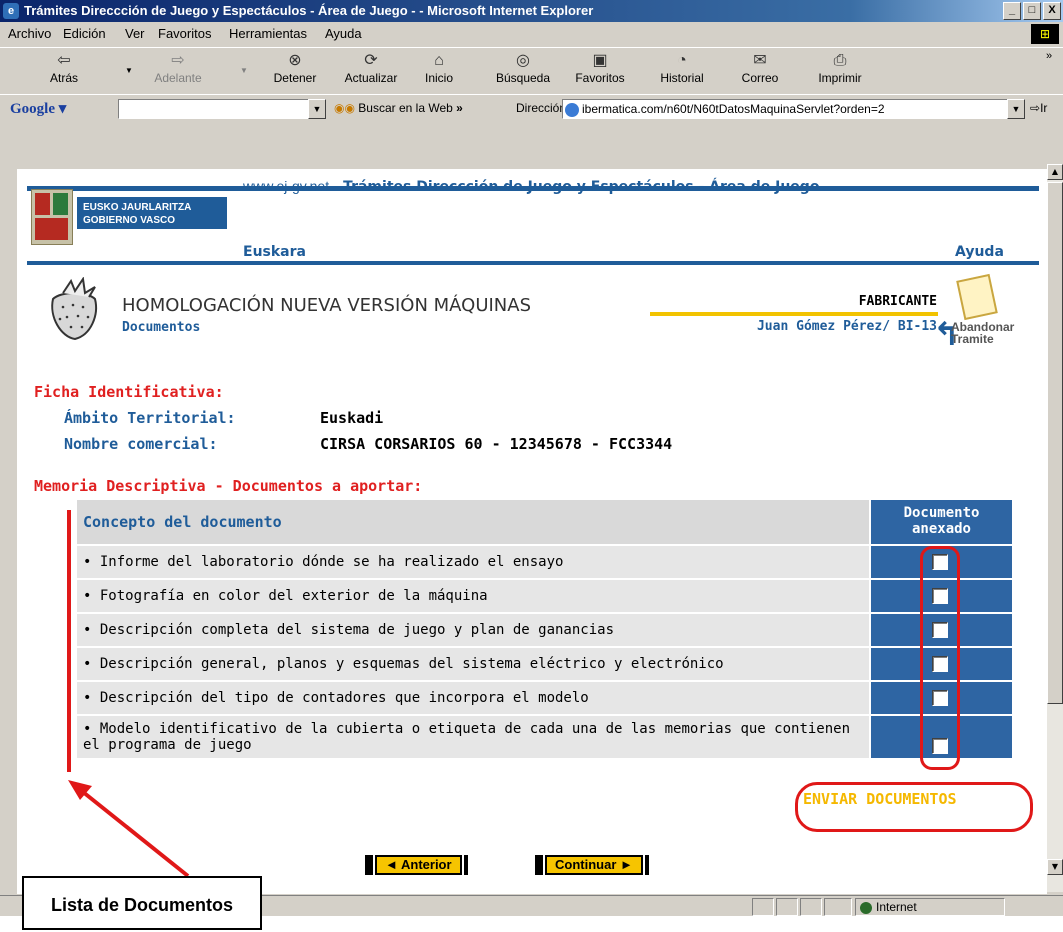 This screenshot has width=1063, height=932. I want to click on menu-archivo: Archivo, so click(29, 33).